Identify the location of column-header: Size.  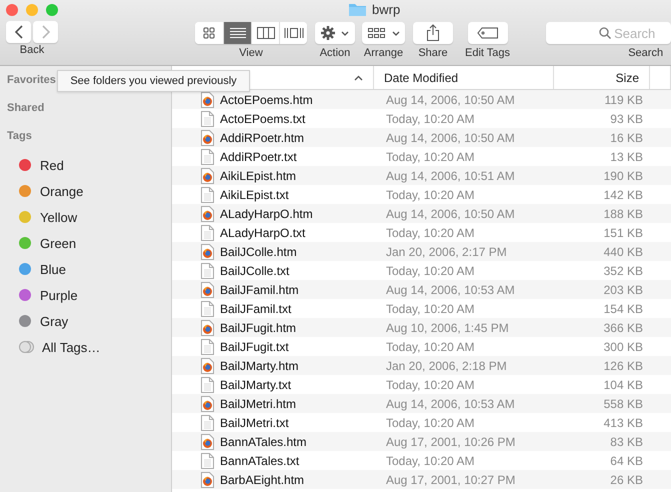
(602, 77).